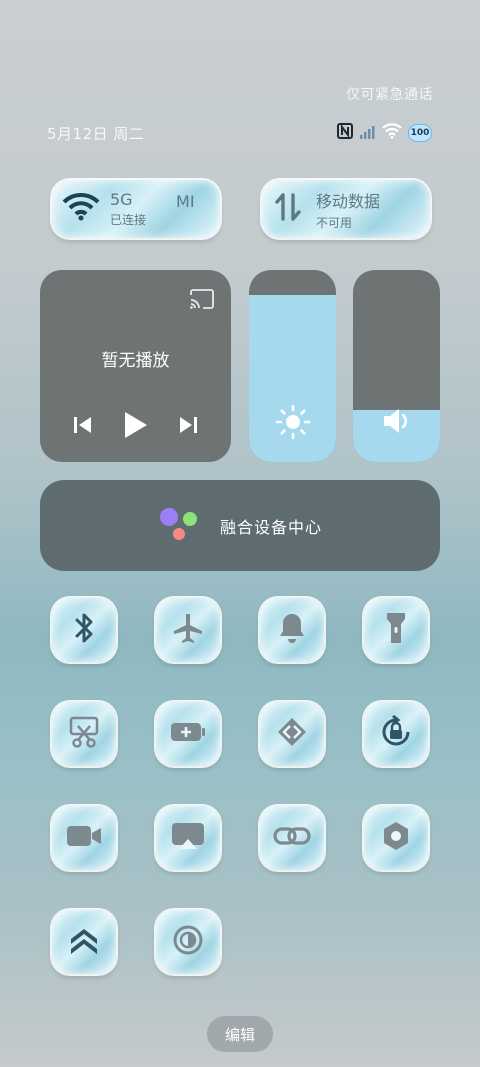  I want to click on play-icon, so click(135, 427).